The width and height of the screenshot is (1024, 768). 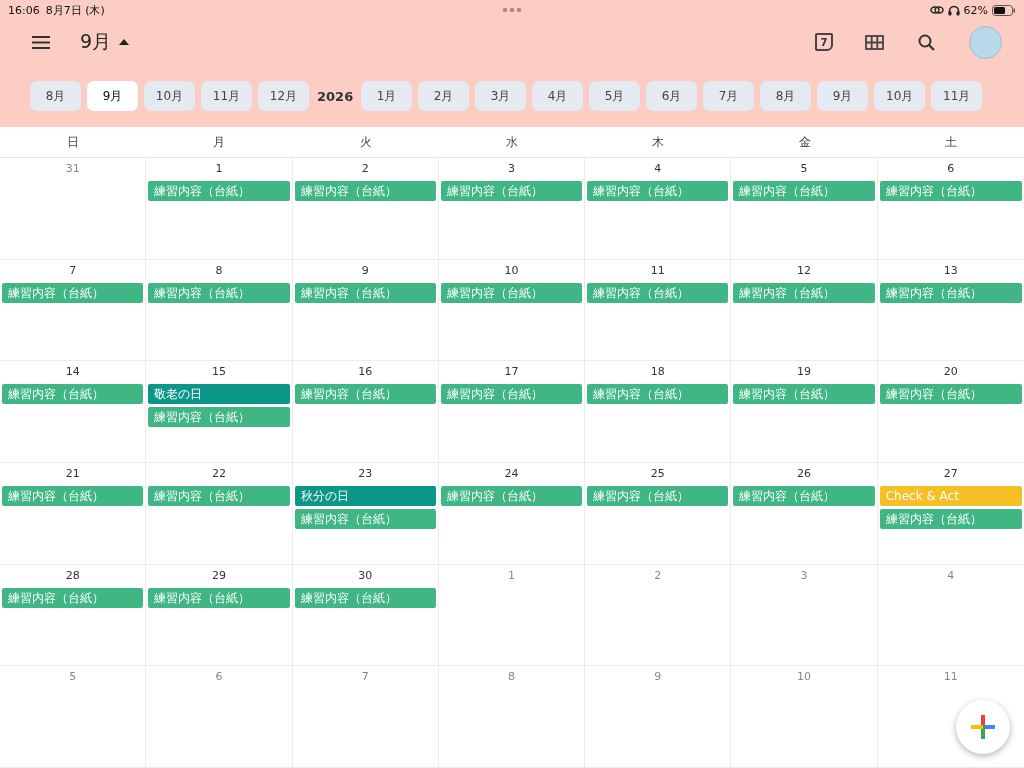 I want to click on day-number: 15, so click(x=218, y=372).